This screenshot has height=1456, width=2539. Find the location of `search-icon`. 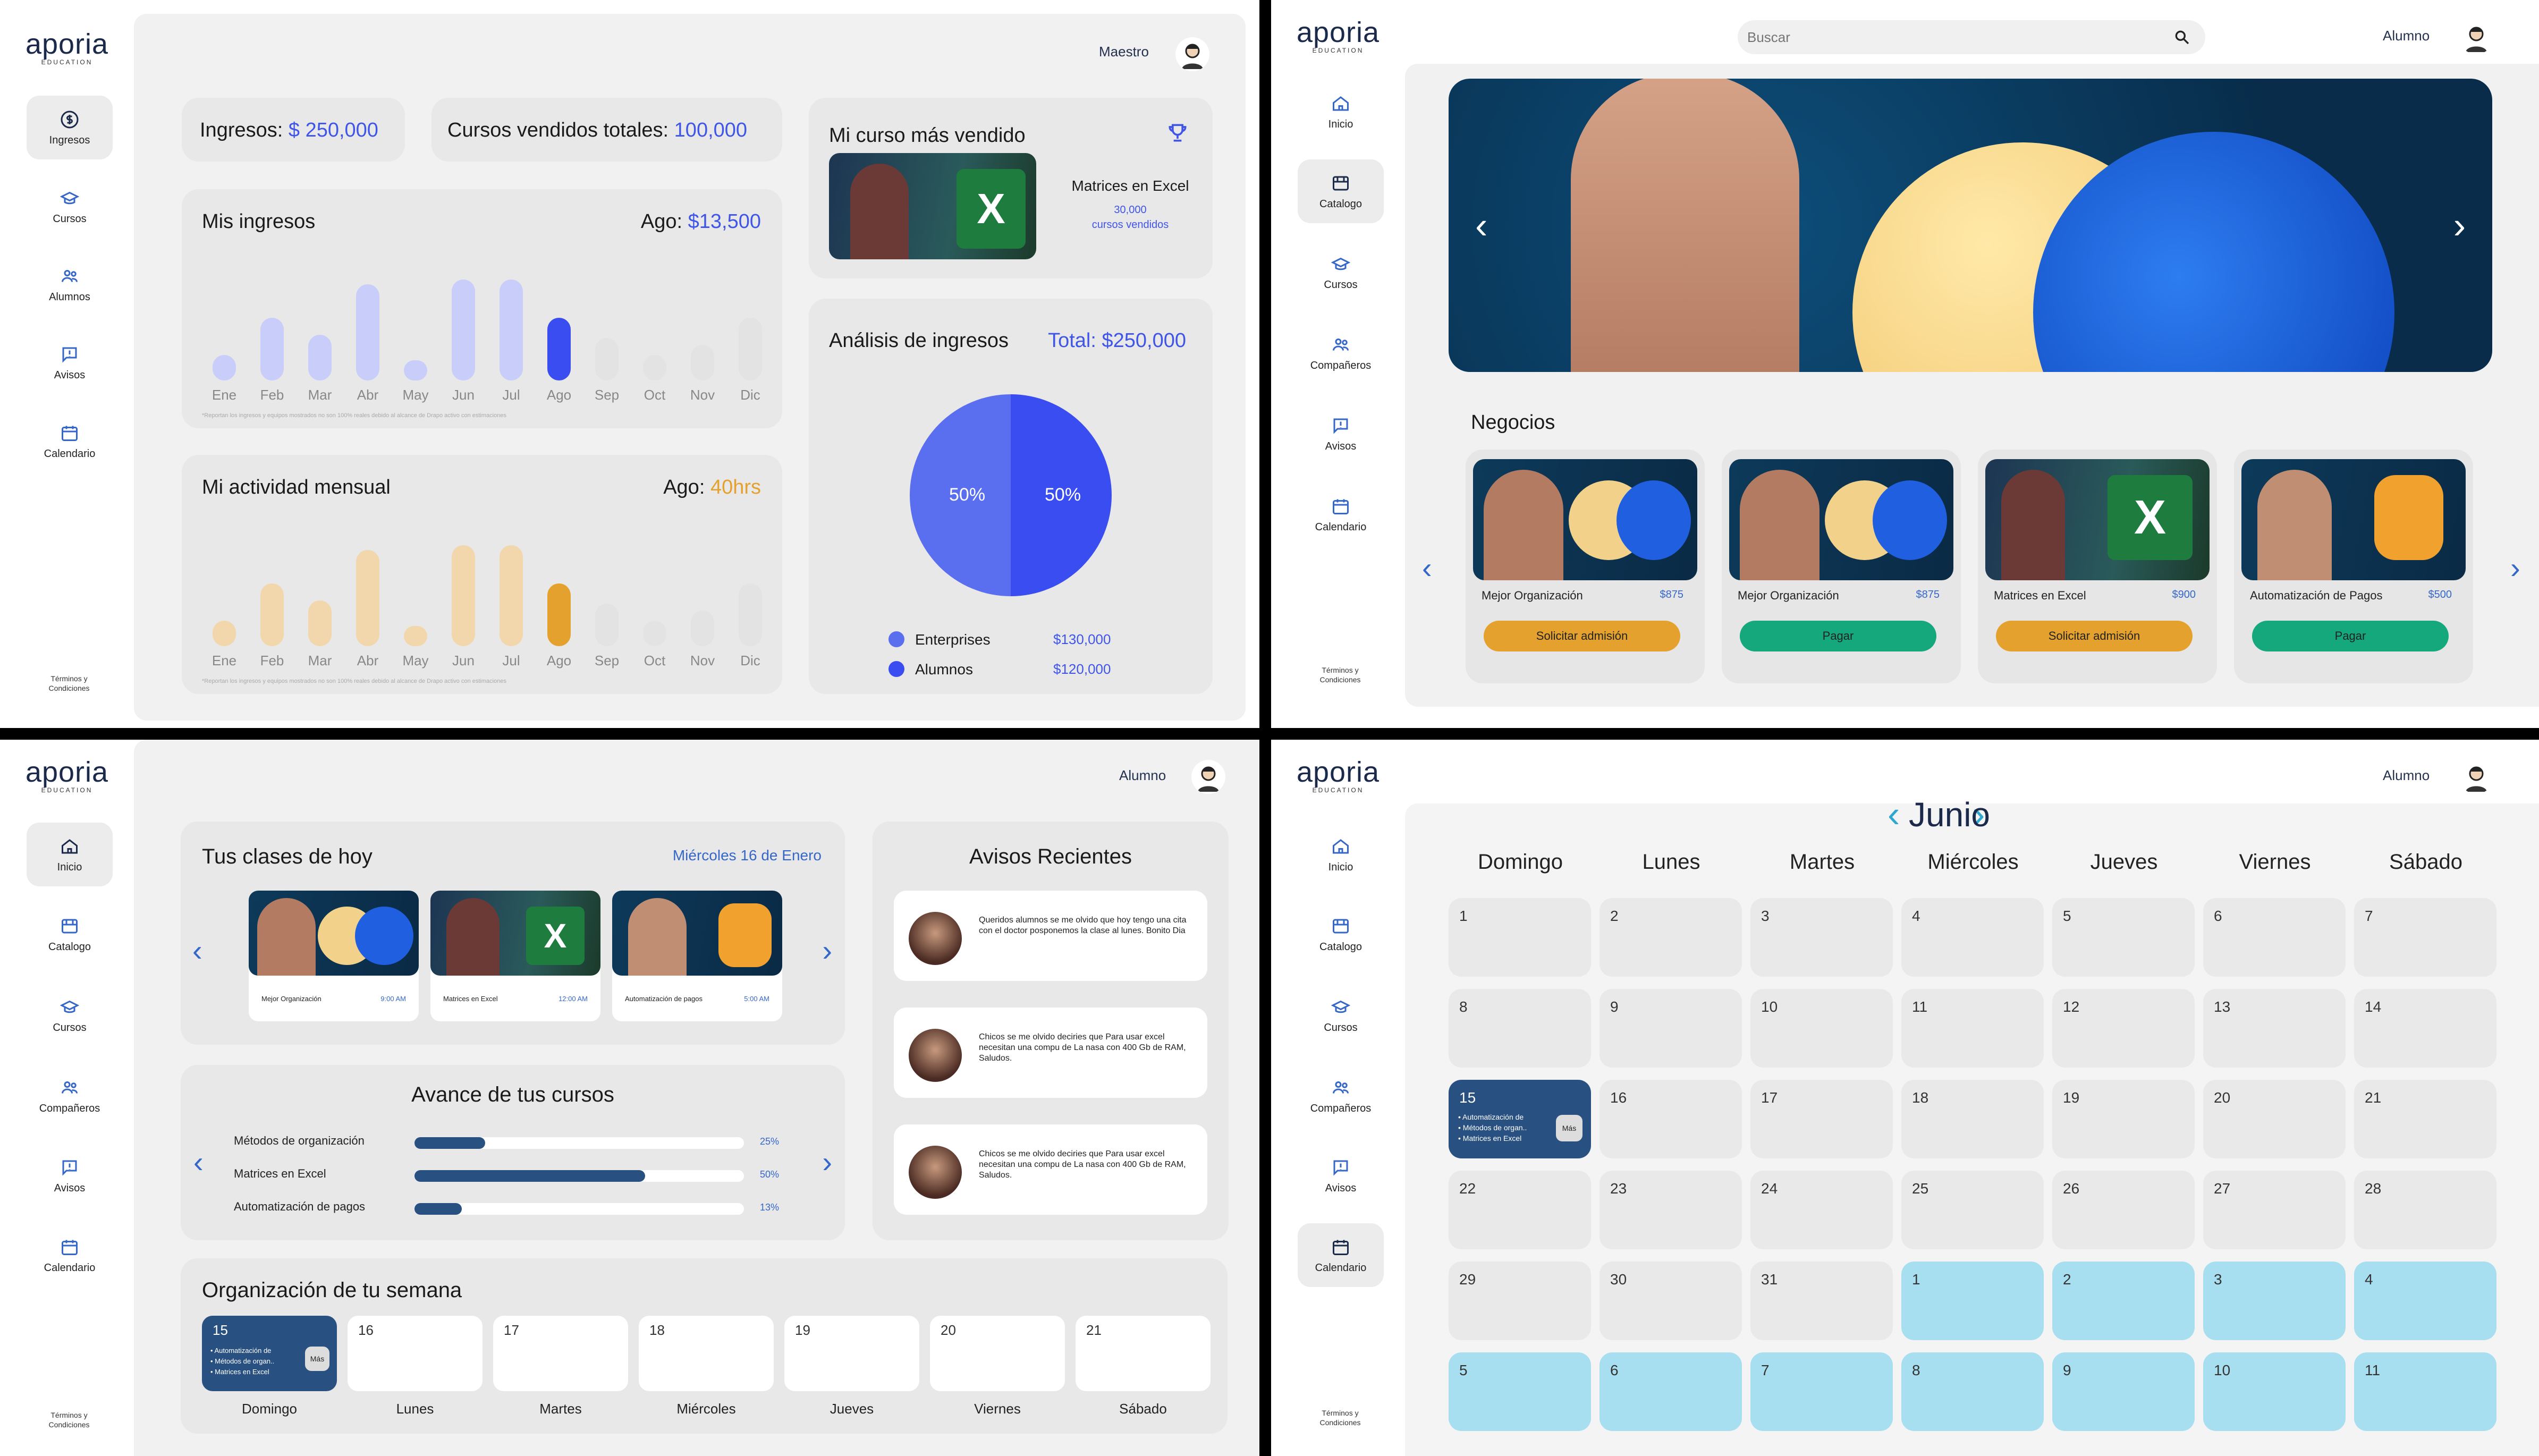

search-icon is located at coordinates (2181, 38).